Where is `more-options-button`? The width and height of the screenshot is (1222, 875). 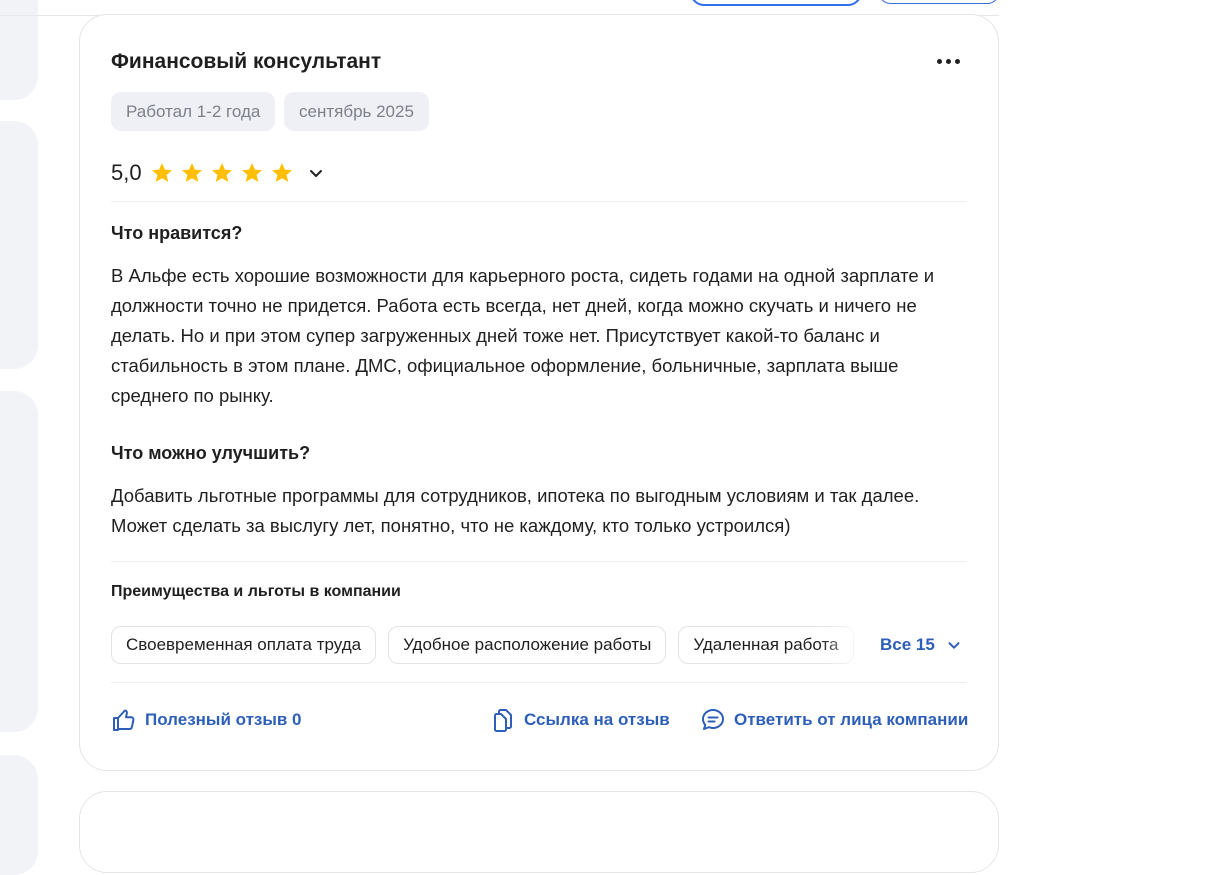
more-options-button is located at coordinates (952, 61).